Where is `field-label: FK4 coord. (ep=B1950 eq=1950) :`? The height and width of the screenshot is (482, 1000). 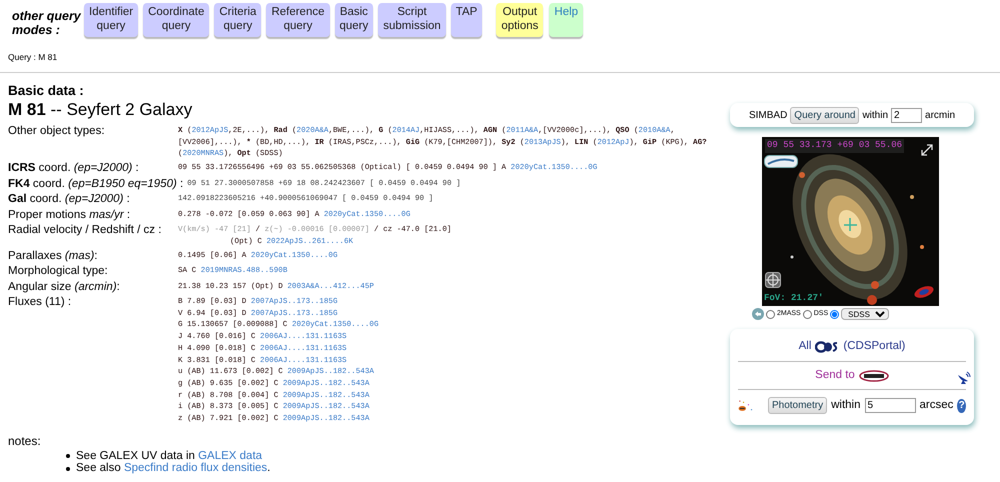
field-label: FK4 coord. (ep=B1950 eq=1950) : is located at coordinates (96, 184).